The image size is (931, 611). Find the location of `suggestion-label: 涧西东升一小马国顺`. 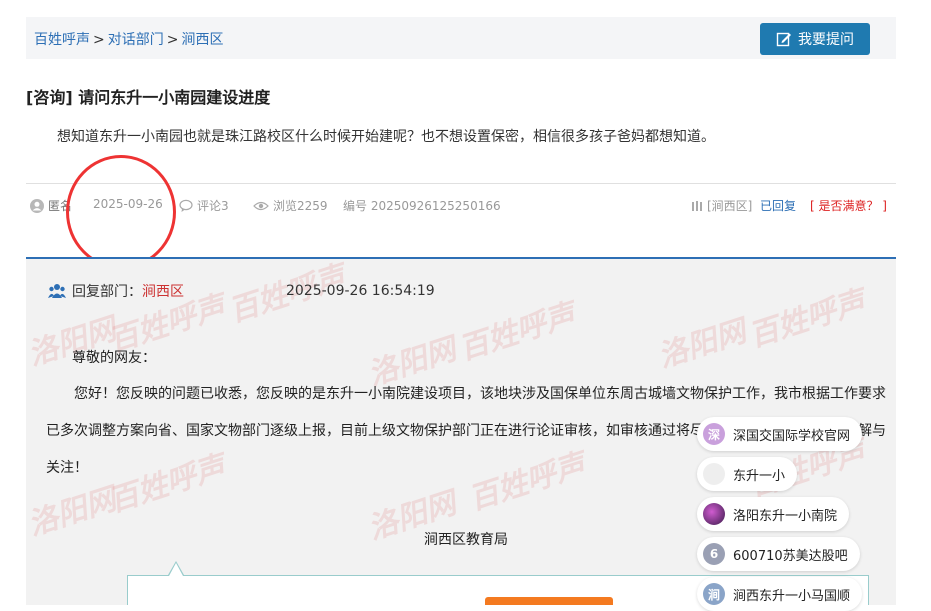

suggestion-label: 涧西东升一小马国顺 is located at coordinates (792, 596).